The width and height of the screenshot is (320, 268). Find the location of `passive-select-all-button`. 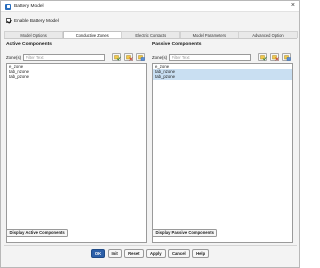

passive-select-all-button is located at coordinates (262, 57).